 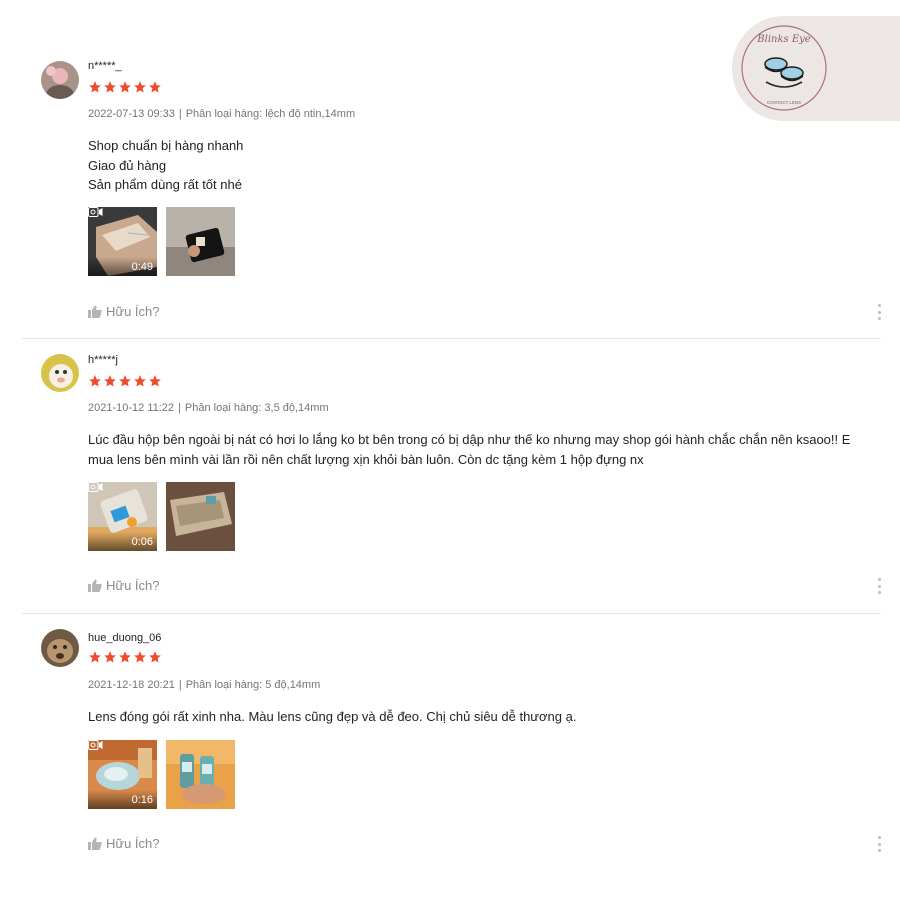 What do you see at coordinates (270, 114) in the screenshot?
I see `variation-label: Phân loại hàng: lệch độ ntin,14mm` at bounding box center [270, 114].